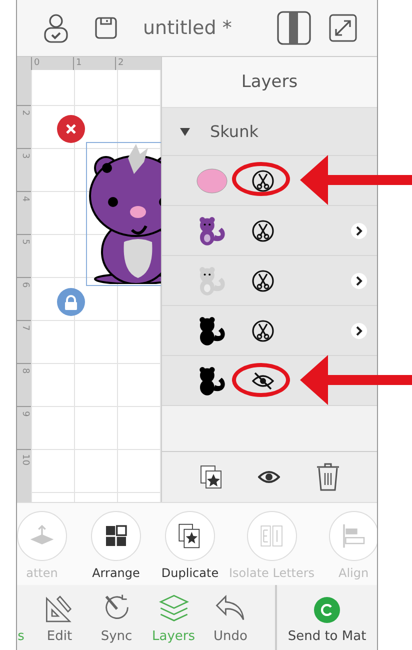 The height and width of the screenshot is (650, 412). I want to click on close-icon, so click(71, 129).